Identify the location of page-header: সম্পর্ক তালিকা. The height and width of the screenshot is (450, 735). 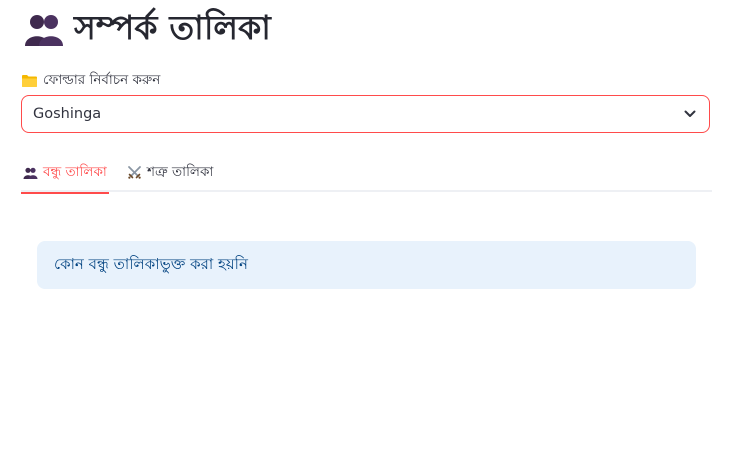
(147, 30).